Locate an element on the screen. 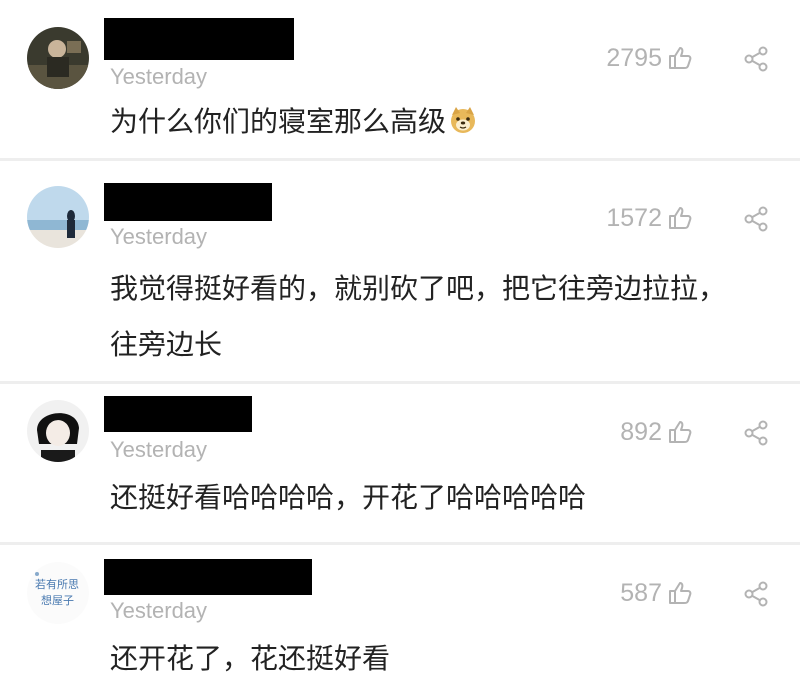  like-count: 892 is located at coordinates (641, 432).